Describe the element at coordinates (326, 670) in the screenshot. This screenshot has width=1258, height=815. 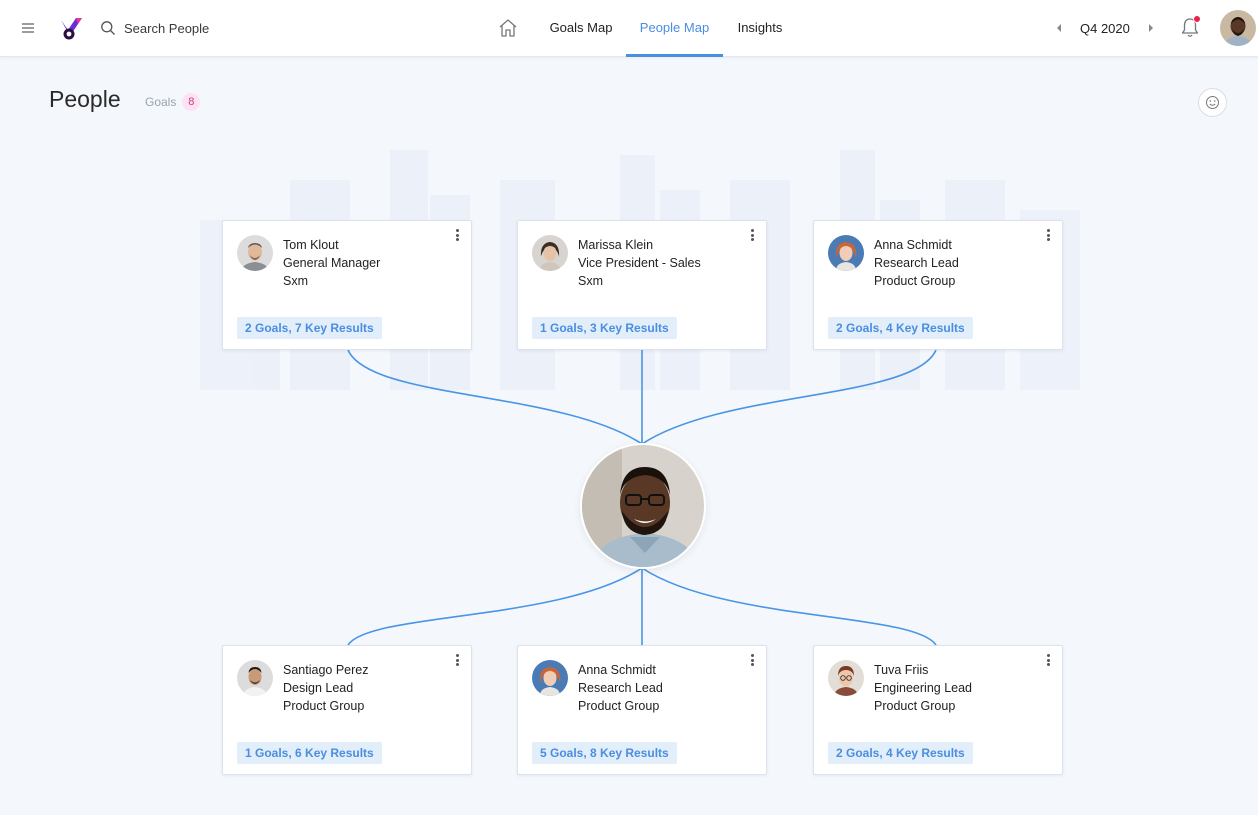
I see `person-name: Santiago Perez` at that location.